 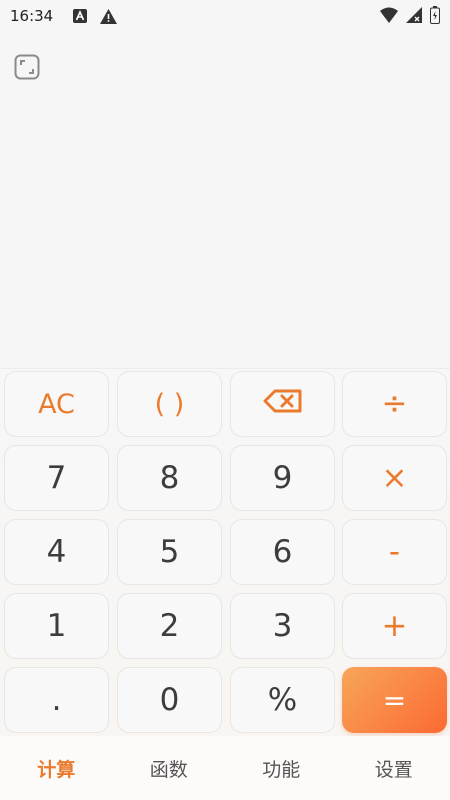 I want to click on decimal-label: ., so click(x=56, y=700).